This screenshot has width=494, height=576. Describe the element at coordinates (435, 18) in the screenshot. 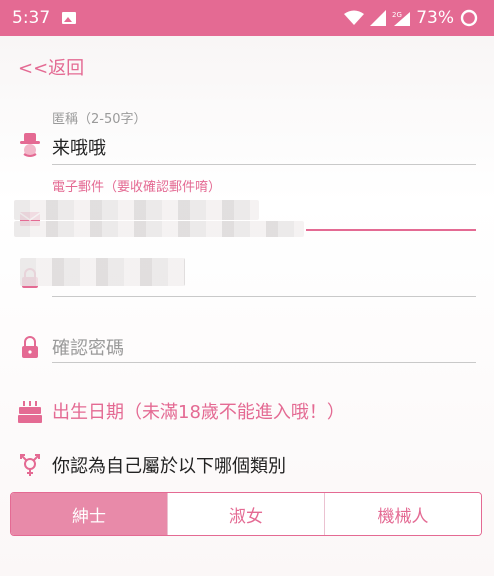

I see `battery-percent: 73%` at that location.